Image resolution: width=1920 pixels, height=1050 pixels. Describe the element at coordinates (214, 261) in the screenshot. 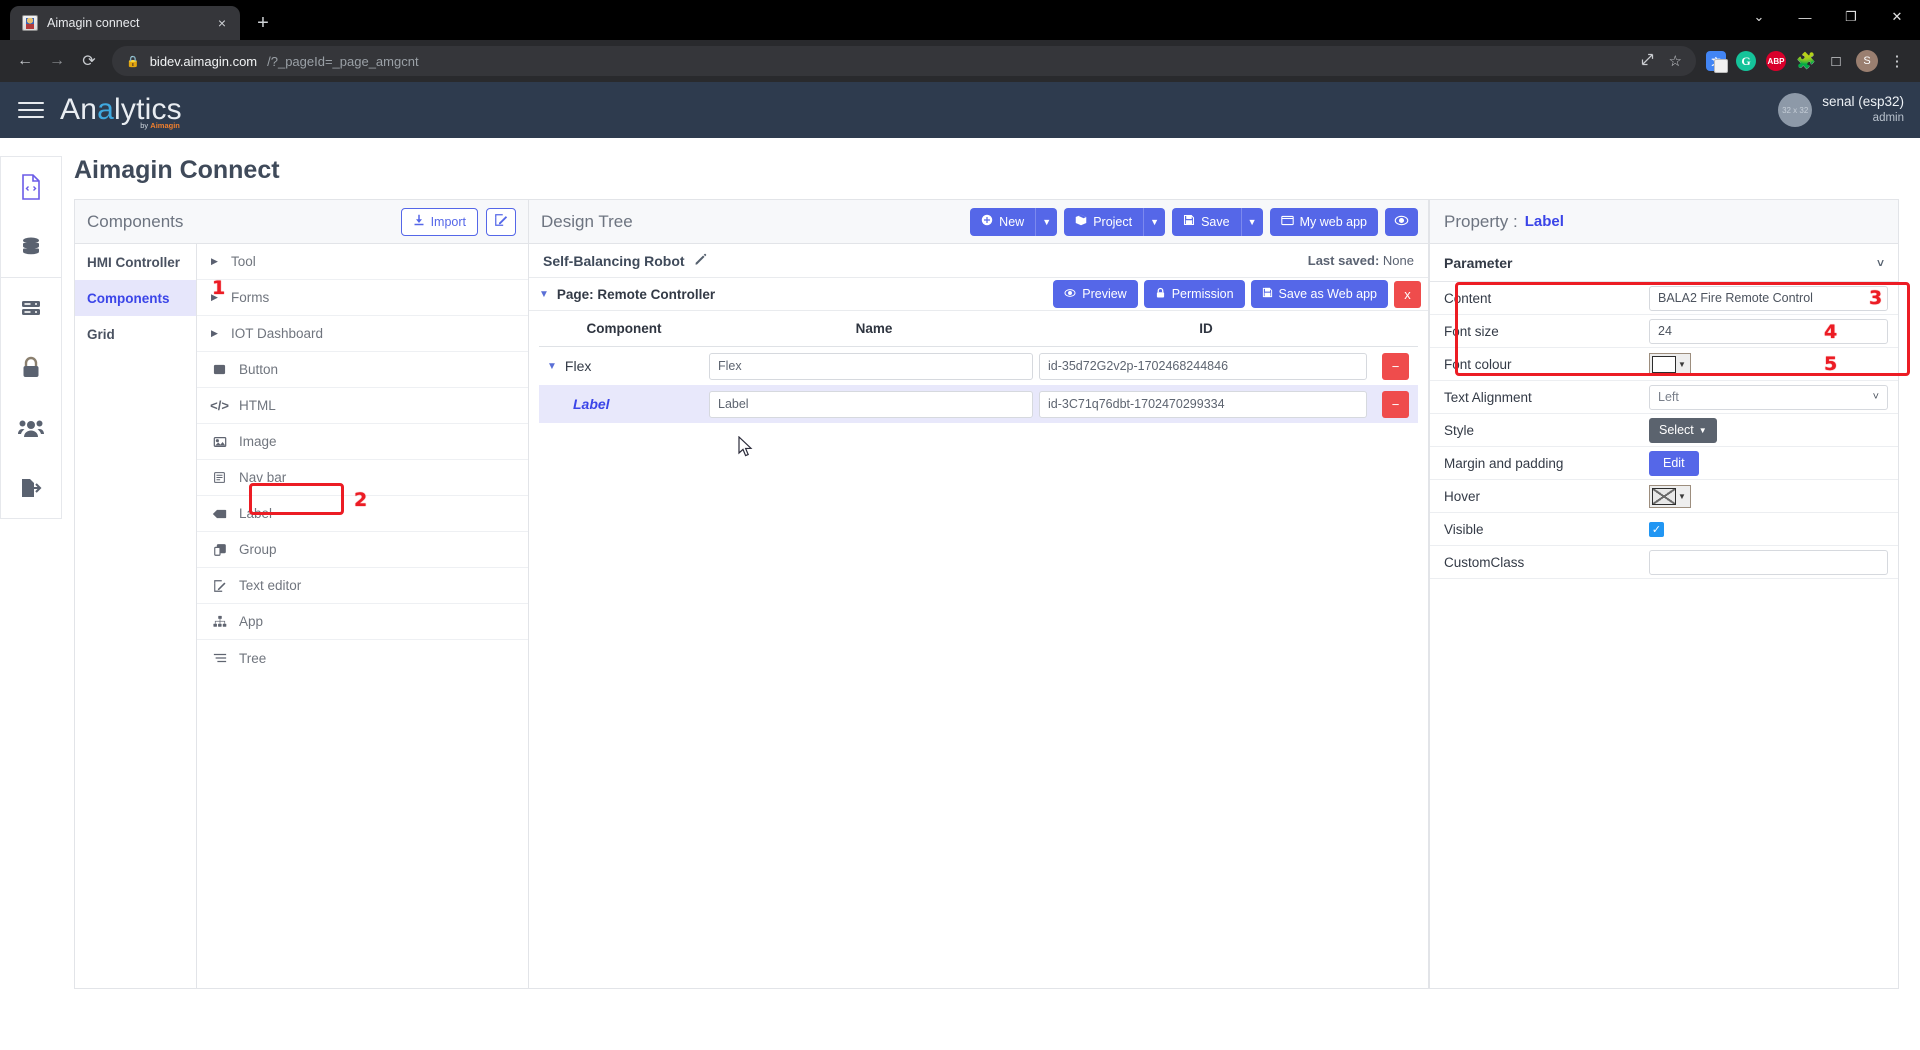

I see `caret-right-icon: ▶` at that location.